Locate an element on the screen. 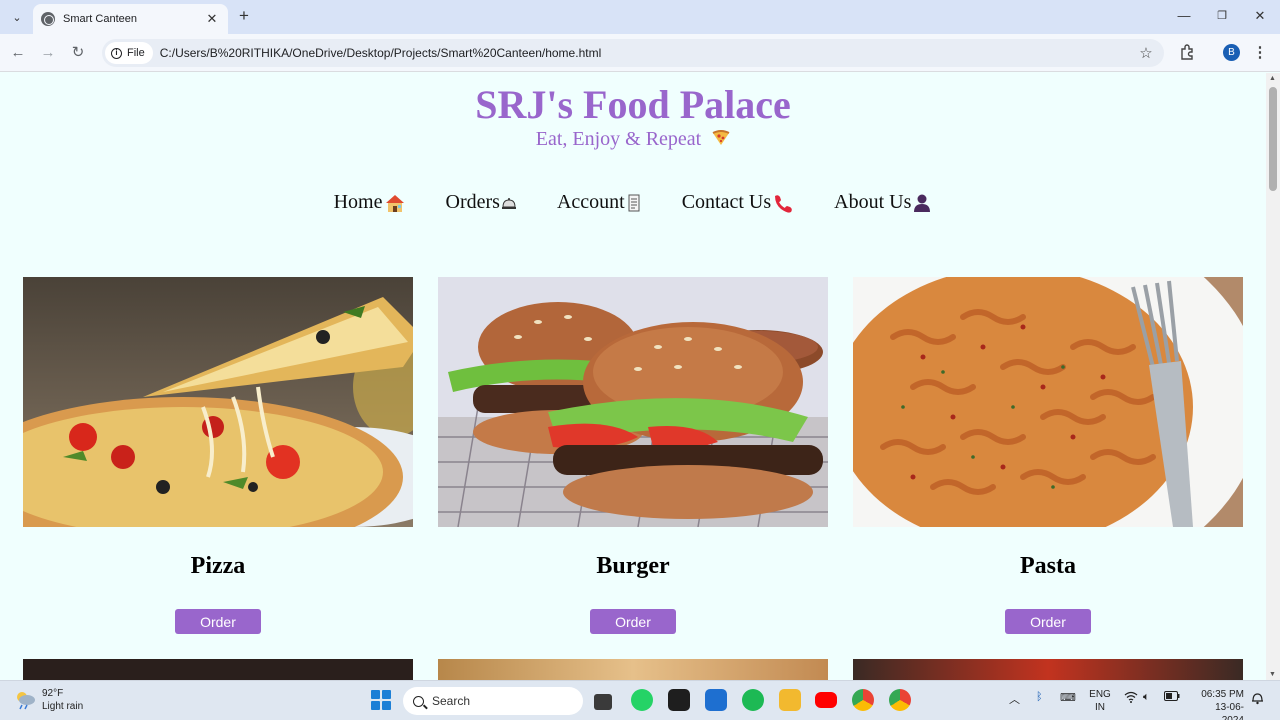 The height and width of the screenshot is (720, 1280). nav-contact-us: Contact Us is located at coordinates (738, 202).